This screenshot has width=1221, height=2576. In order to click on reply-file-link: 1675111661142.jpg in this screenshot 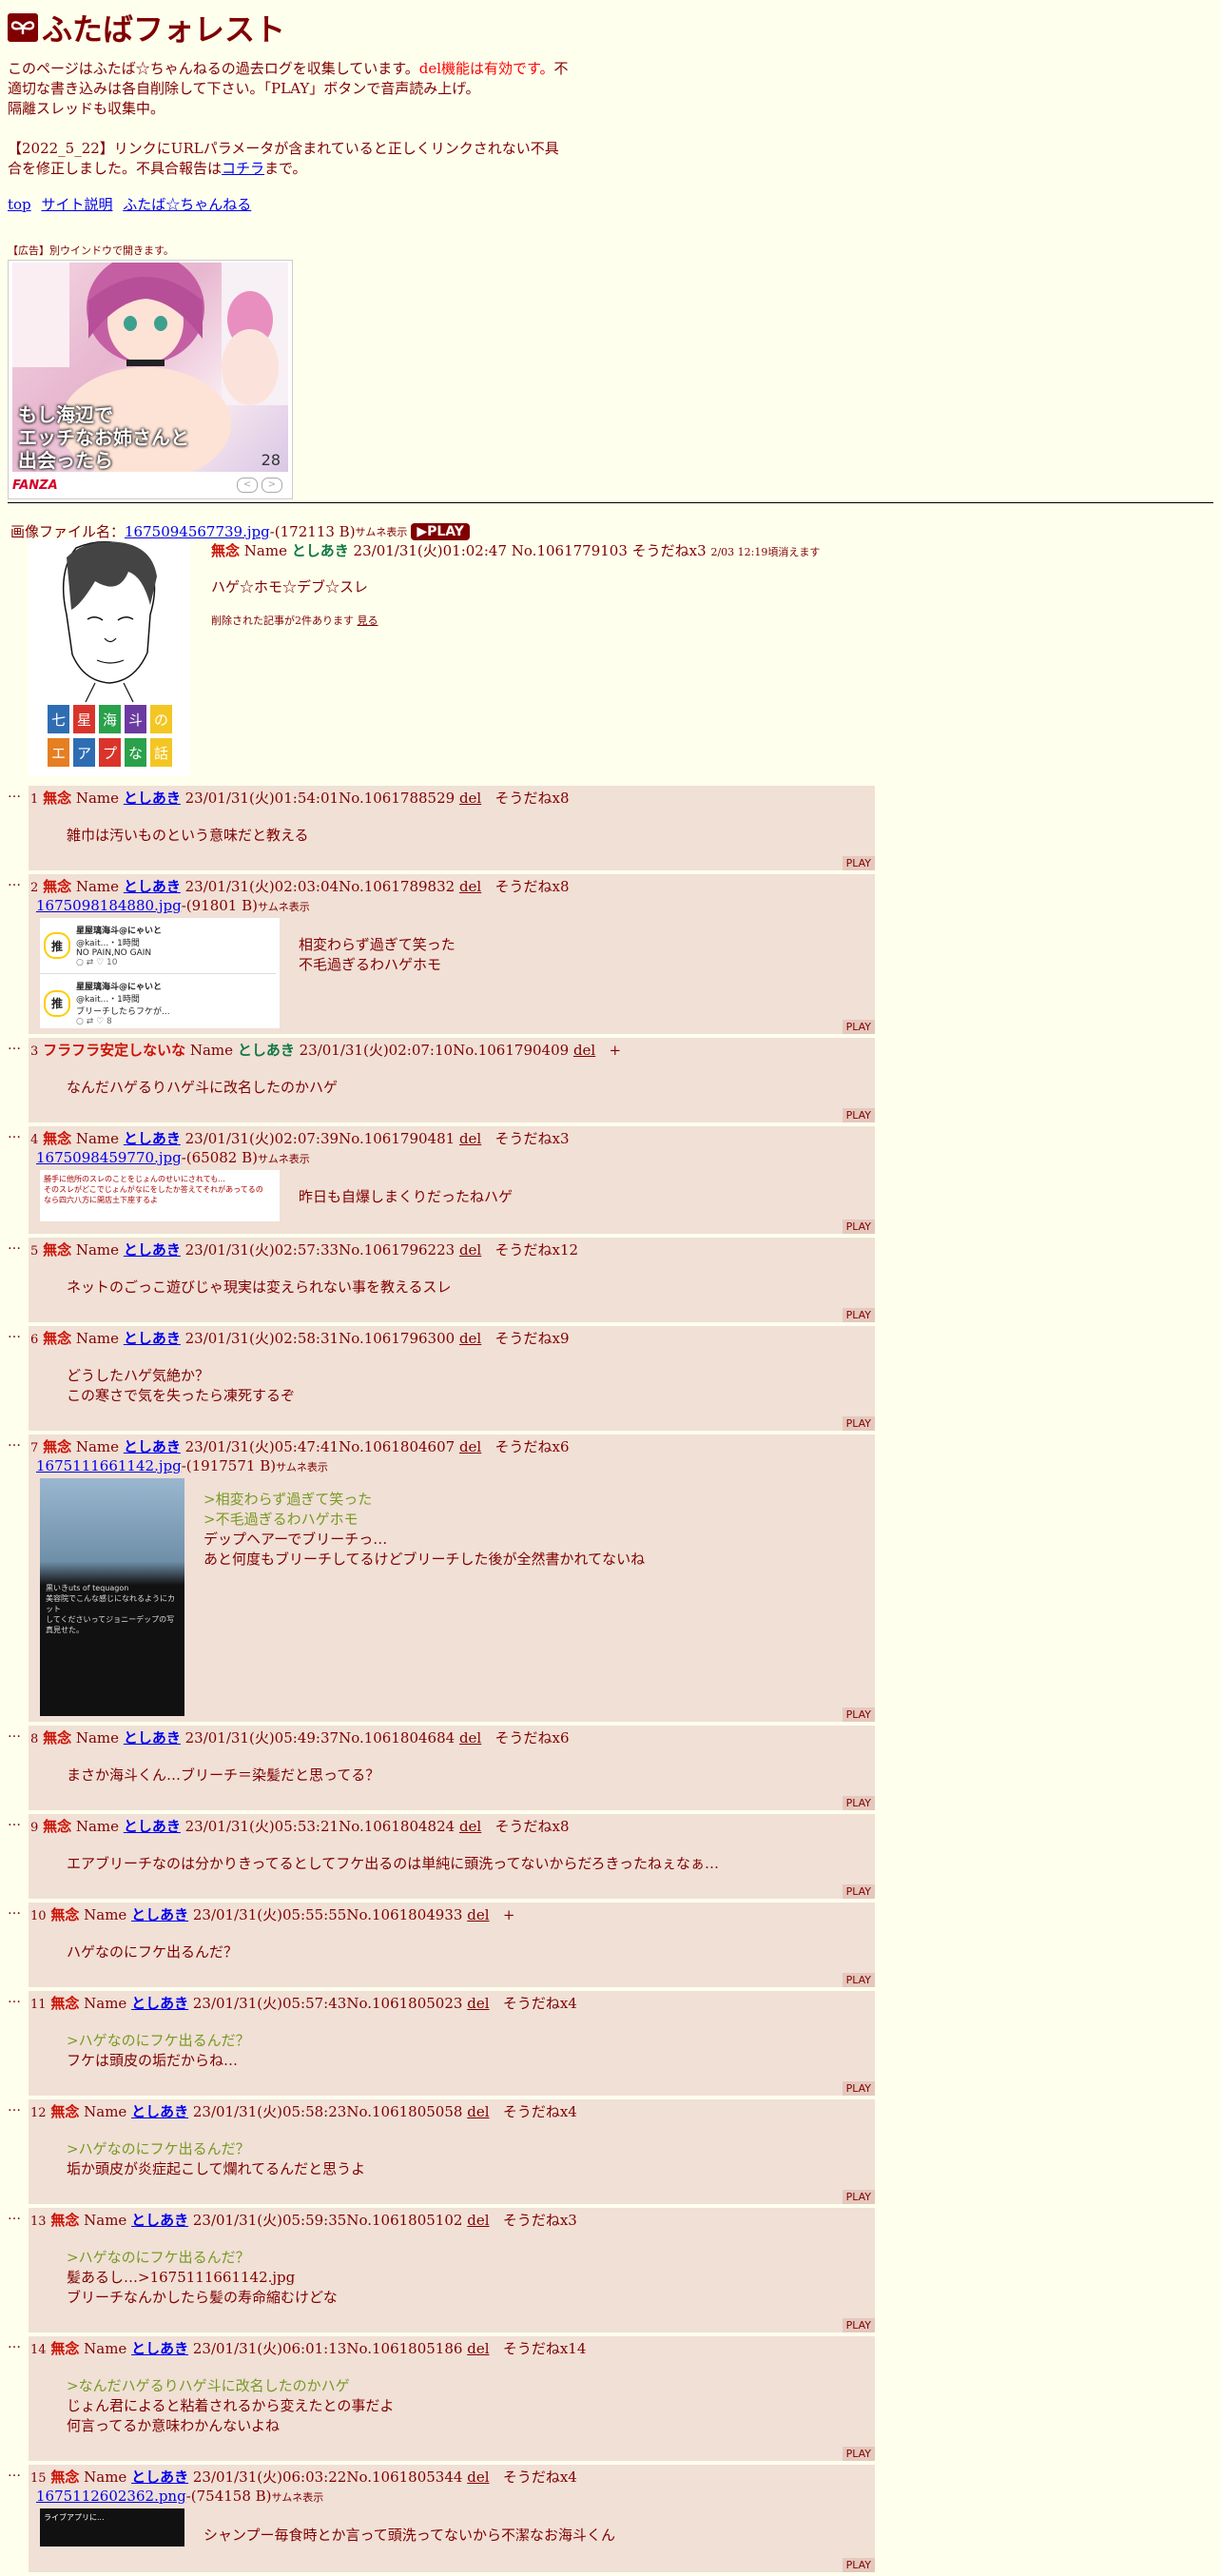, I will do `click(109, 1465)`.